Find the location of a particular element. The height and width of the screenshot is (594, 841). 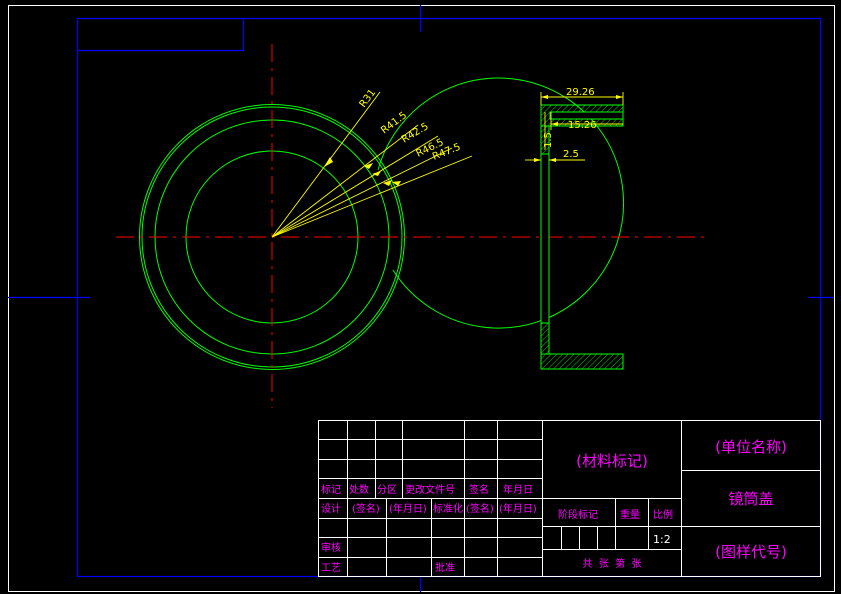

tb-approve: 批准 is located at coordinates (445, 567).